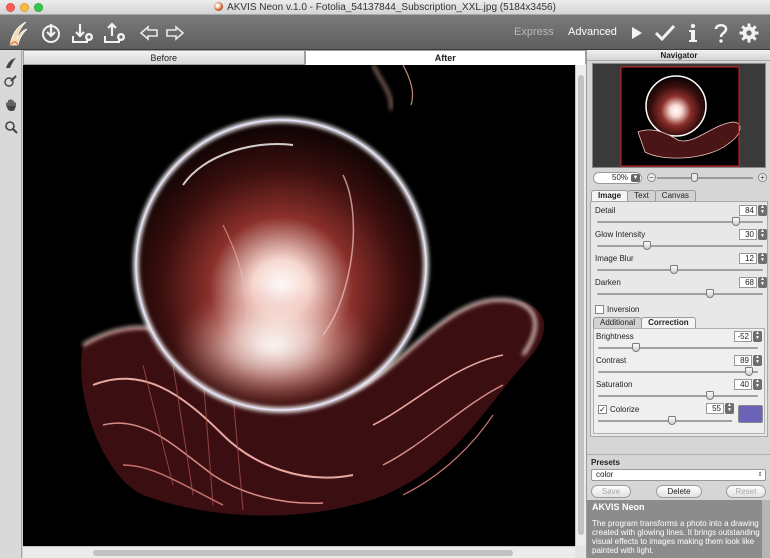  Describe the element at coordinates (602, 409) in the screenshot. I see `colorize-checkbox: ✓` at that location.